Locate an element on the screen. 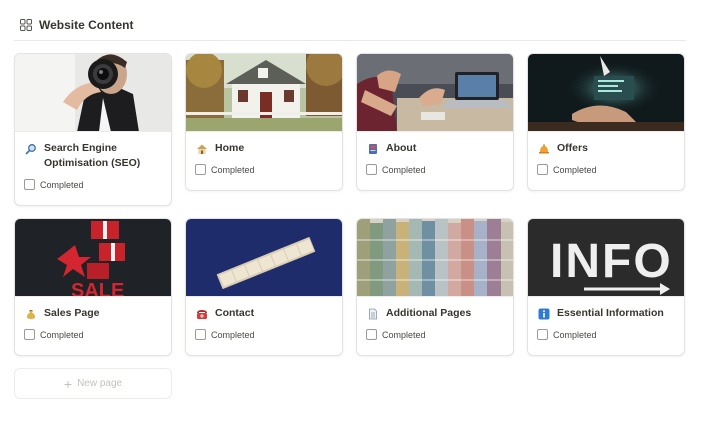 Image resolution: width=716 pixels, height=421 pixels. card-title: Essential Information is located at coordinates (610, 313).